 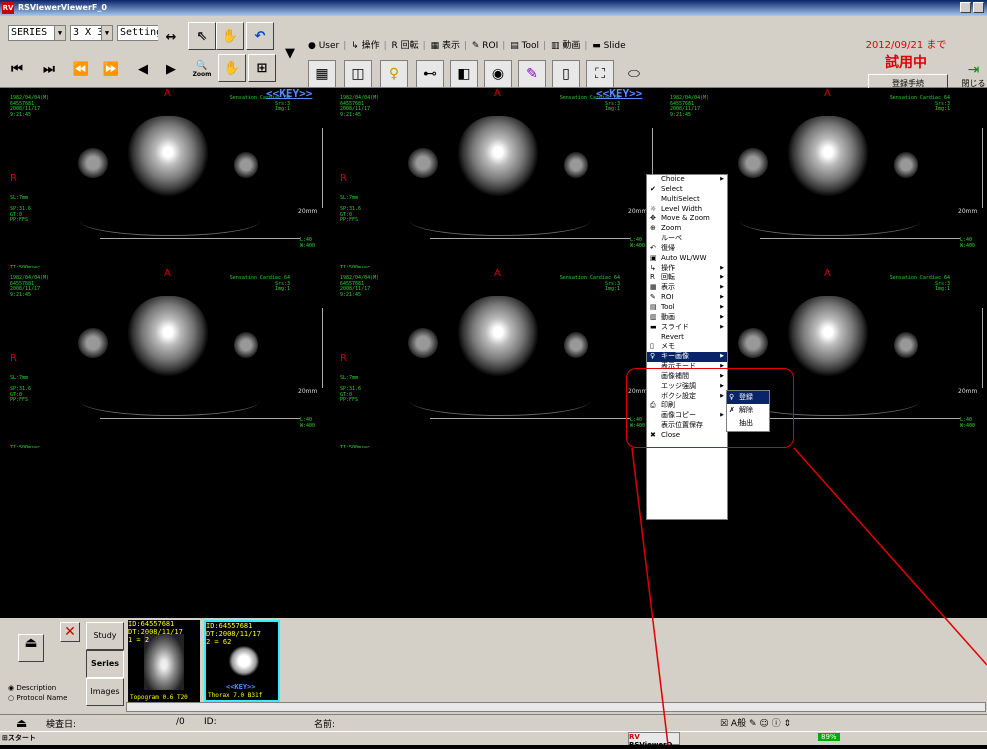 What do you see at coordinates (464, 74) in the screenshot?
I see `ctr-icon: ◧` at bounding box center [464, 74].